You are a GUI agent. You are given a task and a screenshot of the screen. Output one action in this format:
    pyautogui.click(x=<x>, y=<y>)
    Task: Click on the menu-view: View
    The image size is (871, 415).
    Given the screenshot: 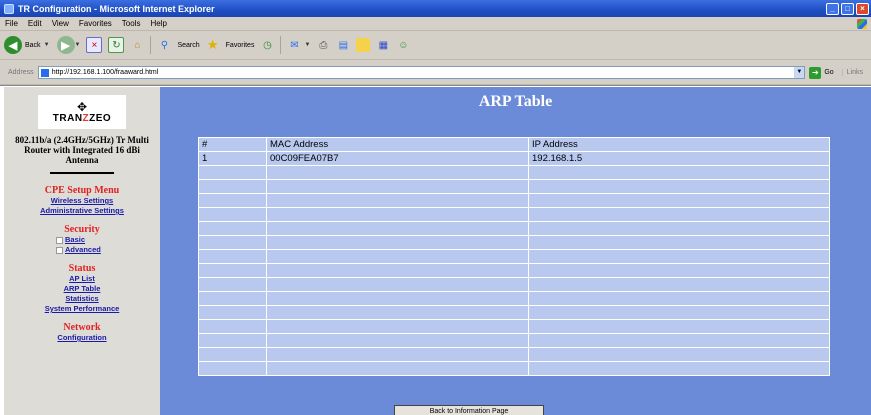 What is the action you would take?
    pyautogui.click(x=60, y=23)
    